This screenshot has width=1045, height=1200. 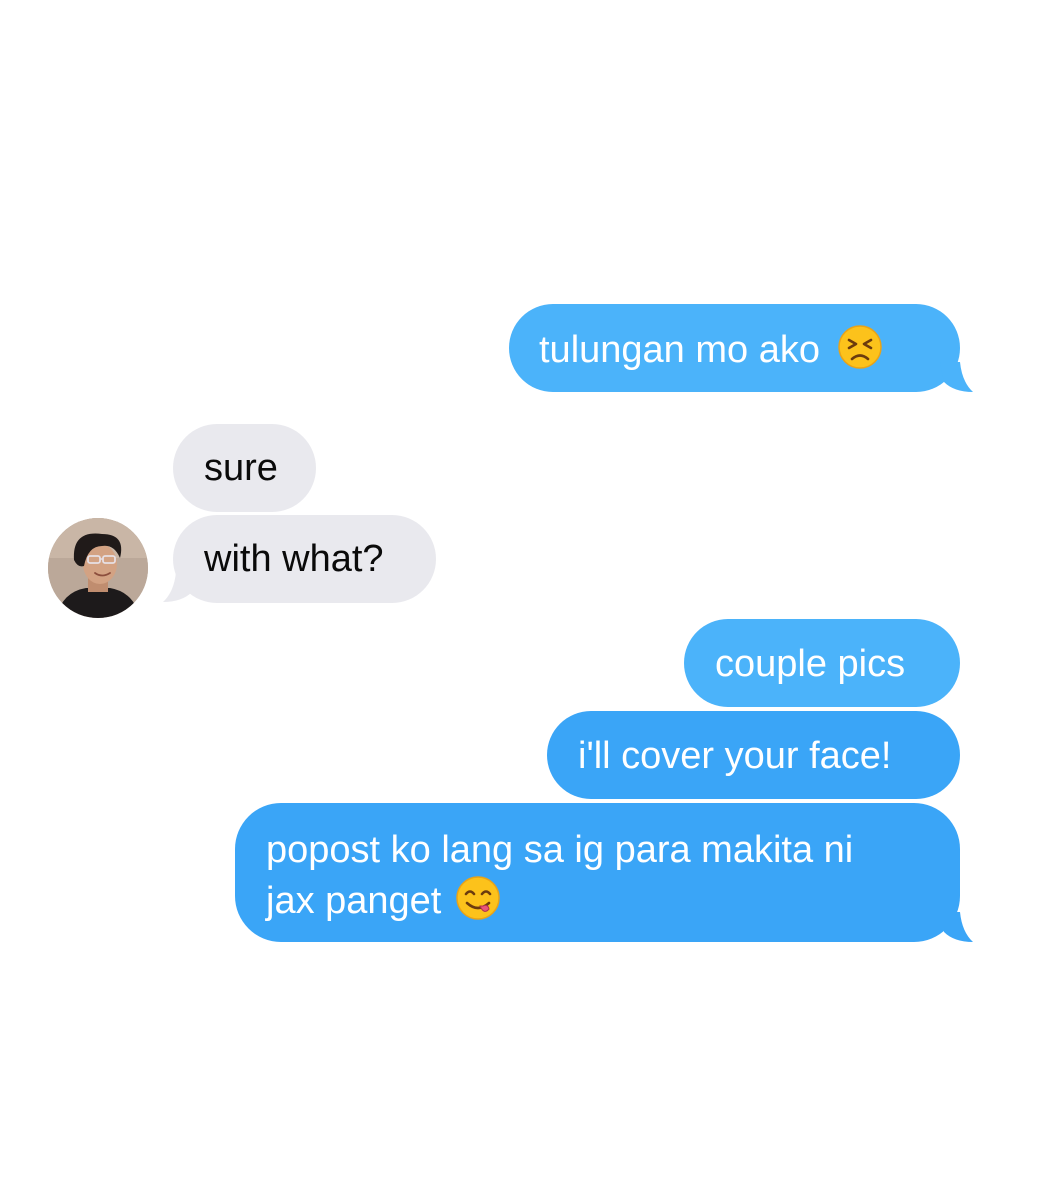 What do you see at coordinates (613, 900) in the screenshot?
I see `message-text-line: jax panget` at bounding box center [613, 900].